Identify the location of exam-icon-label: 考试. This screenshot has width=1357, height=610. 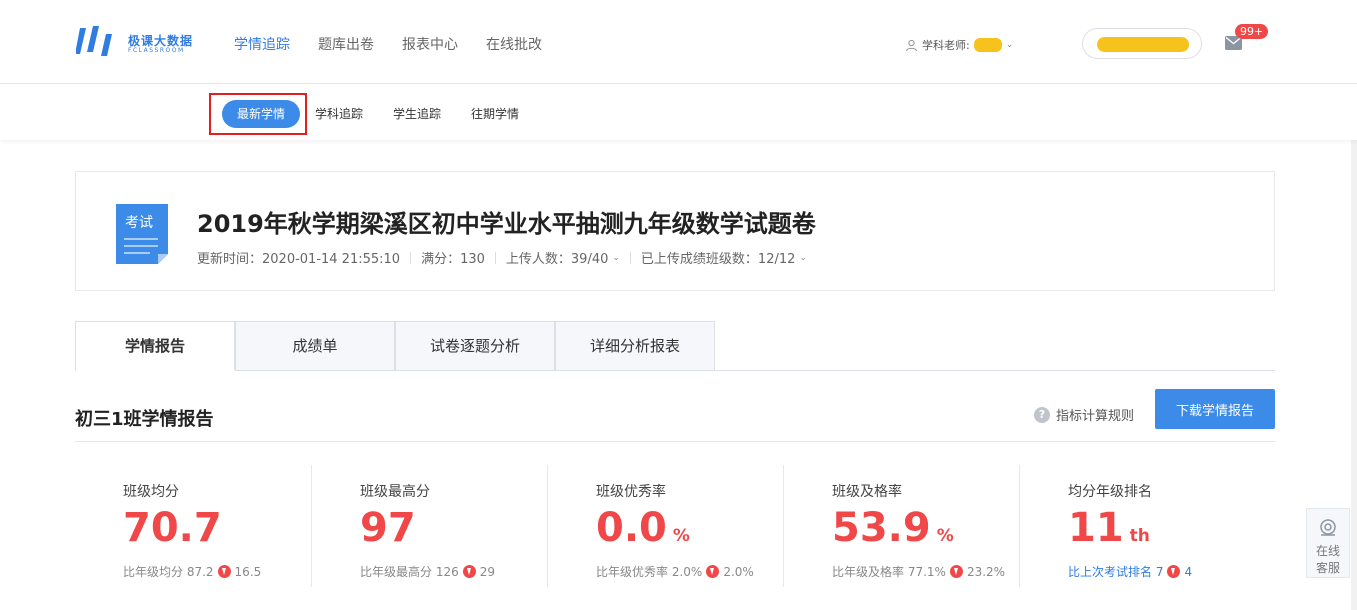
(139, 223).